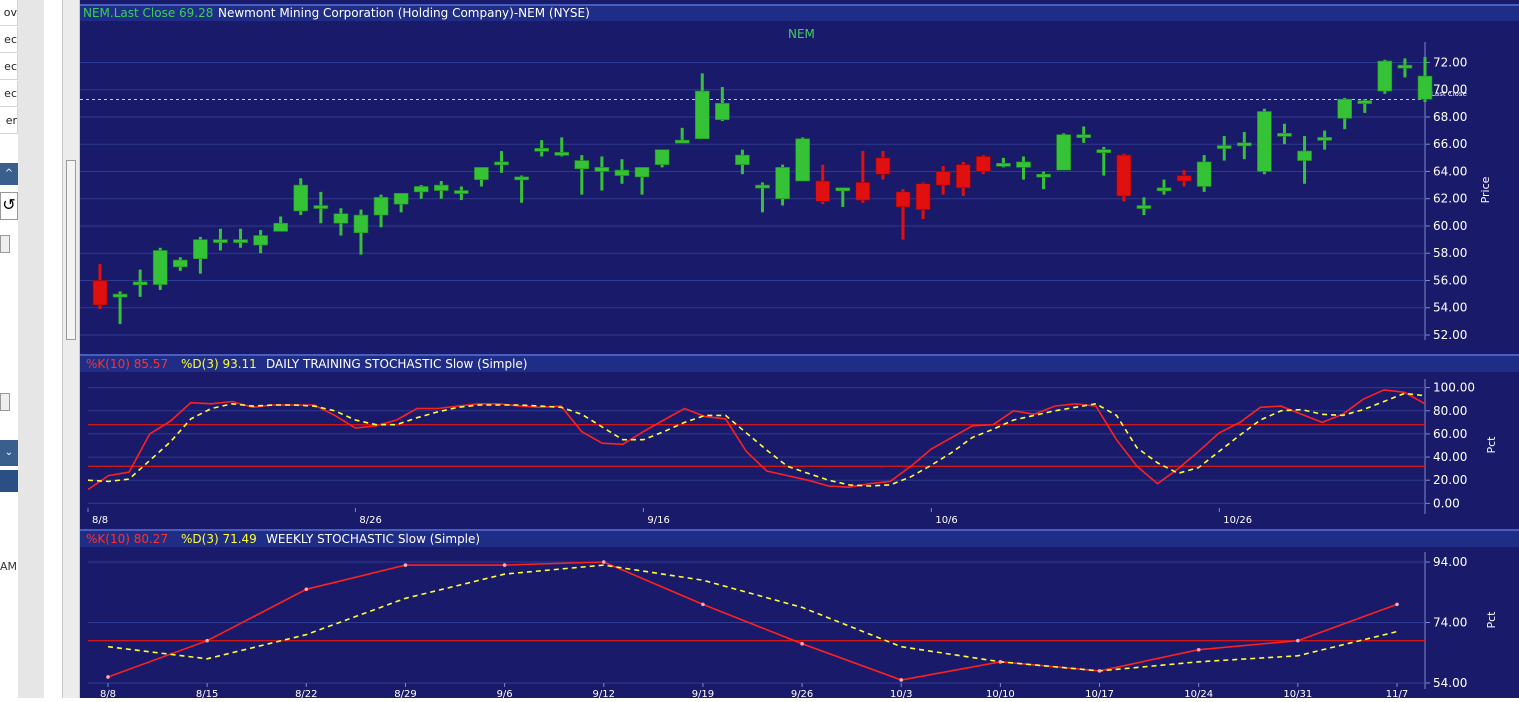 The image size is (1519, 702). What do you see at coordinates (71, 250) in the screenshot?
I see `splitter-grip` at bounding box center [71, 250].